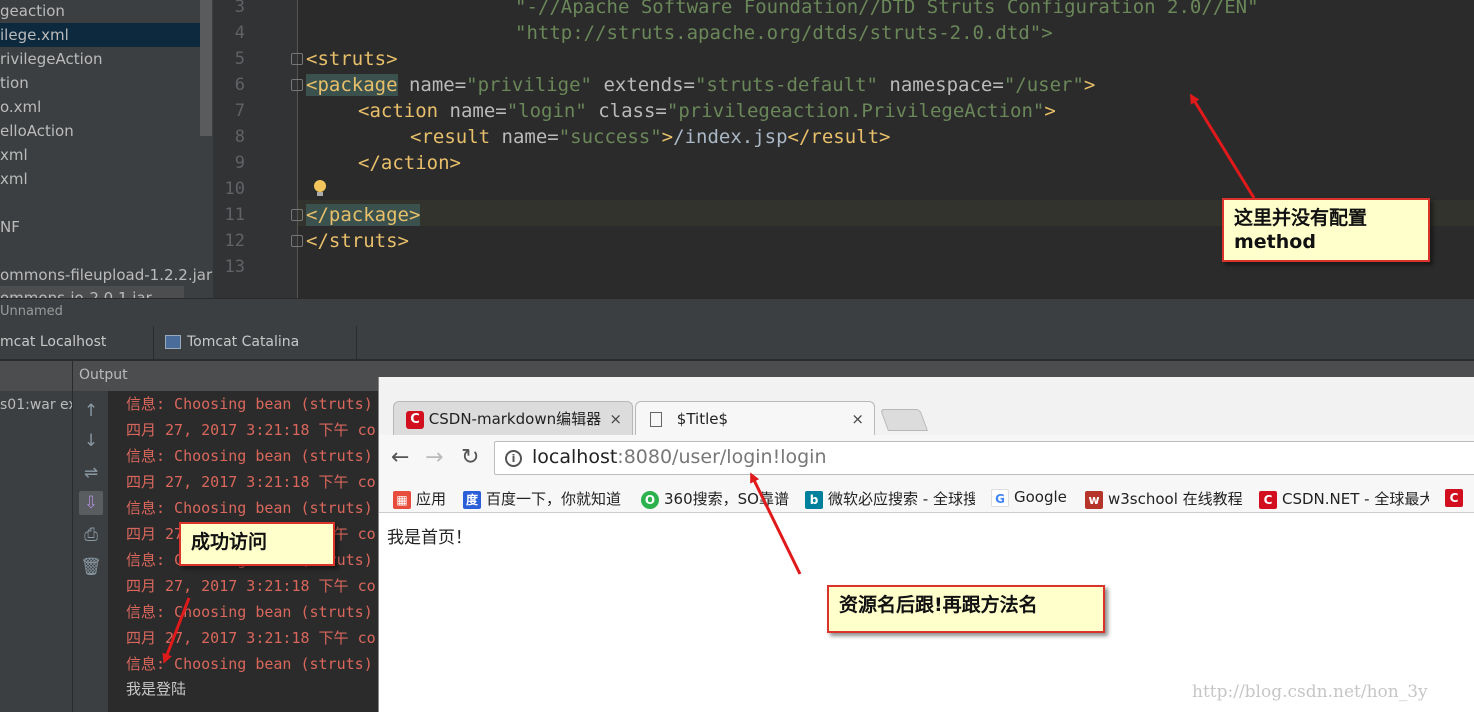 The image size is (1474, 712). Describe the element at coordinates (726, 499) in the screenshot. I see `bookmark-label: 360搜索，SO靠谱` at that location.